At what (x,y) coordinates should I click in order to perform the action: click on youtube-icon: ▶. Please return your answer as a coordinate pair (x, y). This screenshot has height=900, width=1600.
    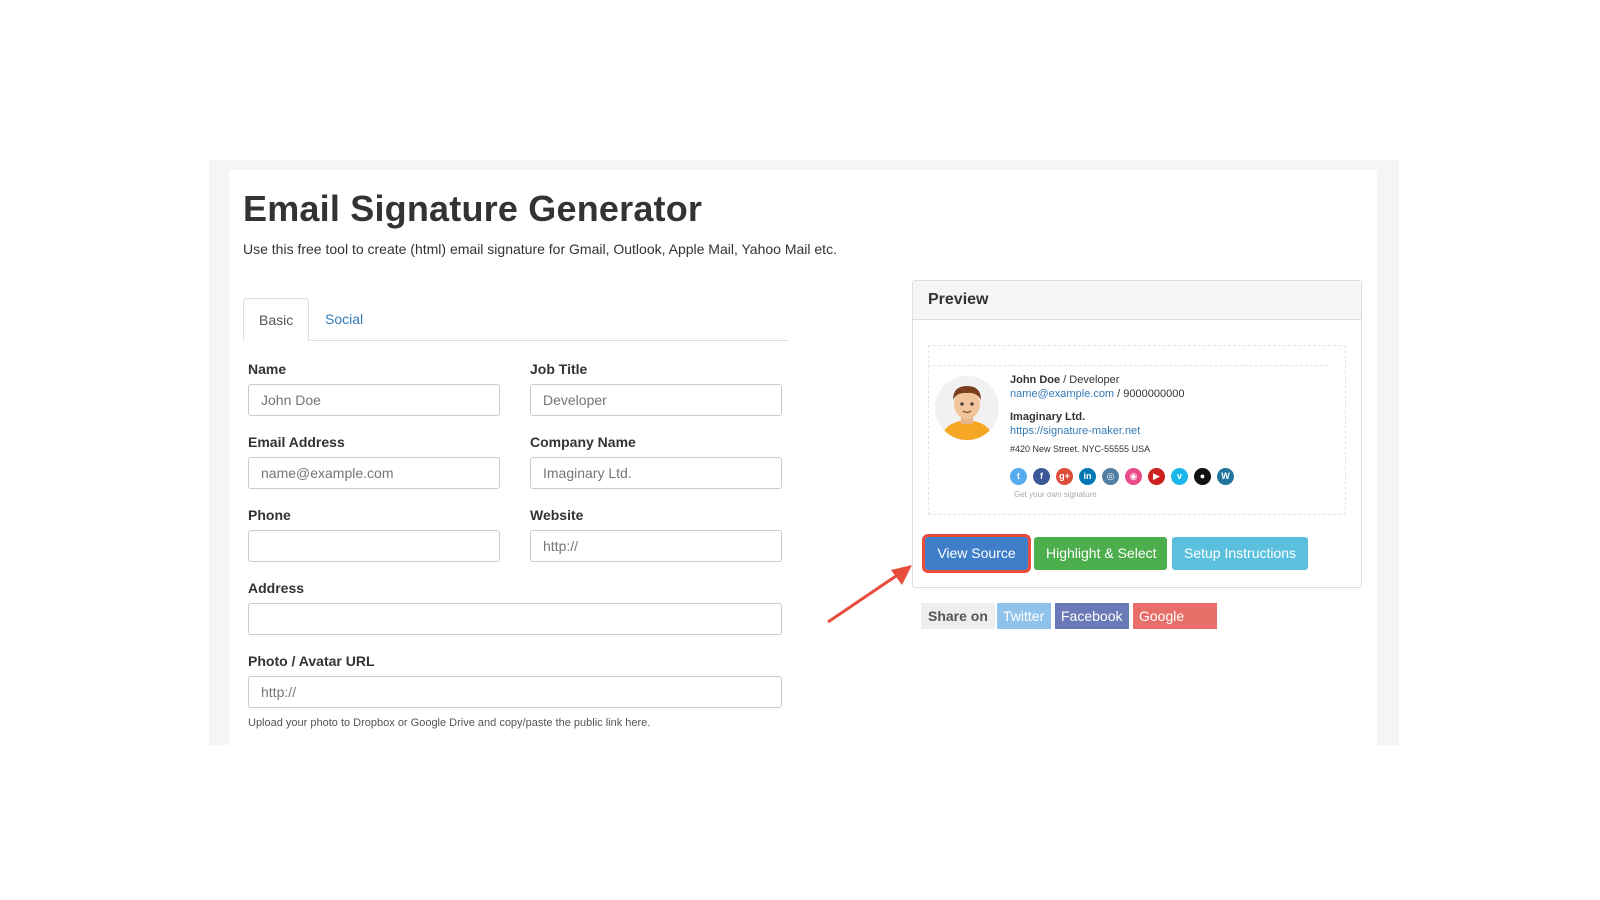
    Looking at the image, I should click on (1156, 476).